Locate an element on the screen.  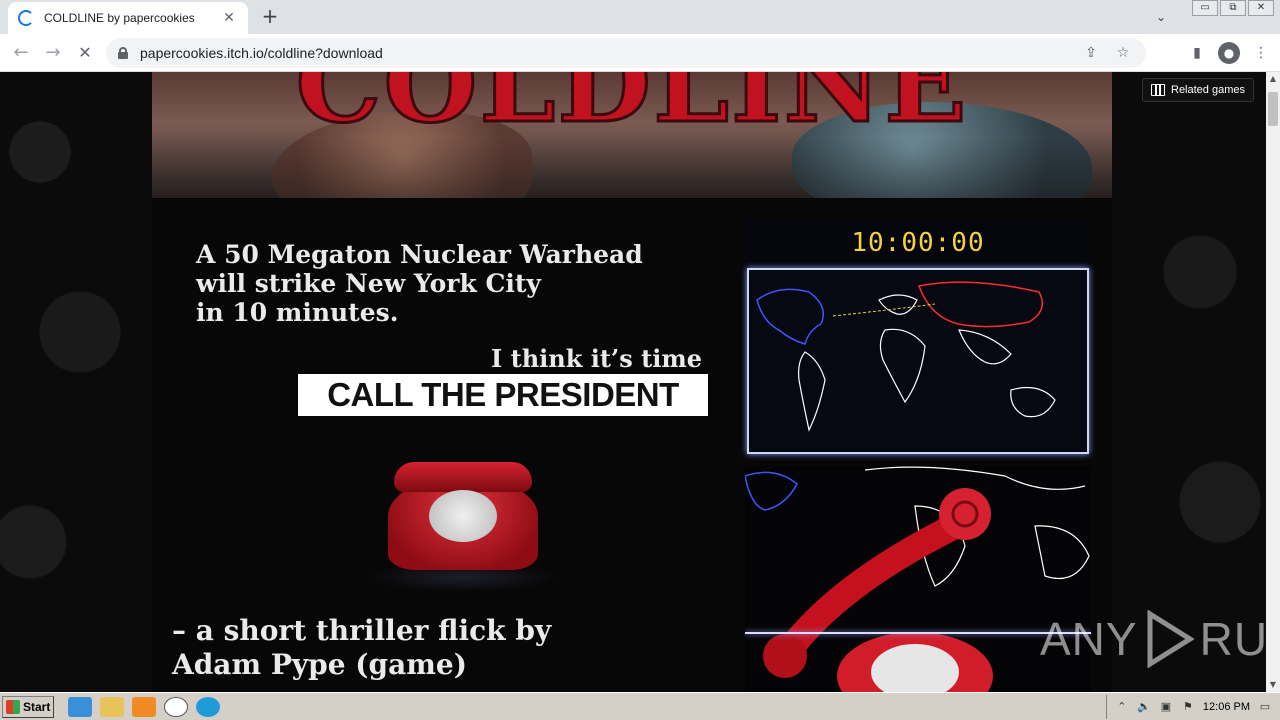
map-icon is located at coordinates (1158, 90).